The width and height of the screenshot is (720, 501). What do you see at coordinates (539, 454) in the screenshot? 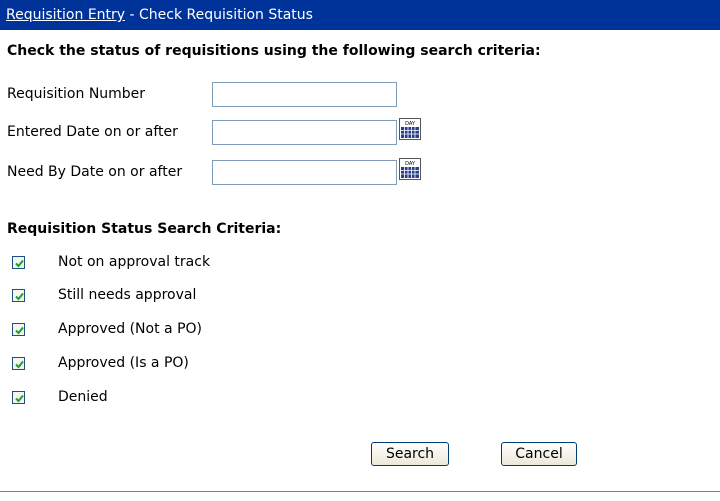
I see `cancel-button: Cancel` at bounding box center [539, 454].